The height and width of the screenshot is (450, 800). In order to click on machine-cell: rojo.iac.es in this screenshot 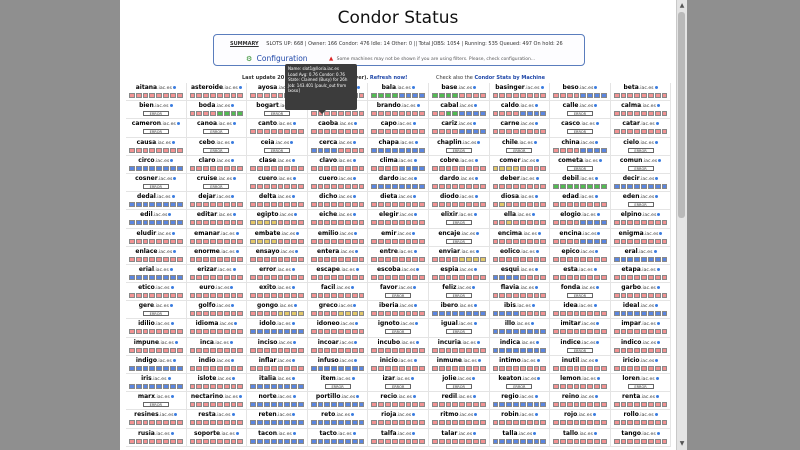, I will do `click(580, 419)`.